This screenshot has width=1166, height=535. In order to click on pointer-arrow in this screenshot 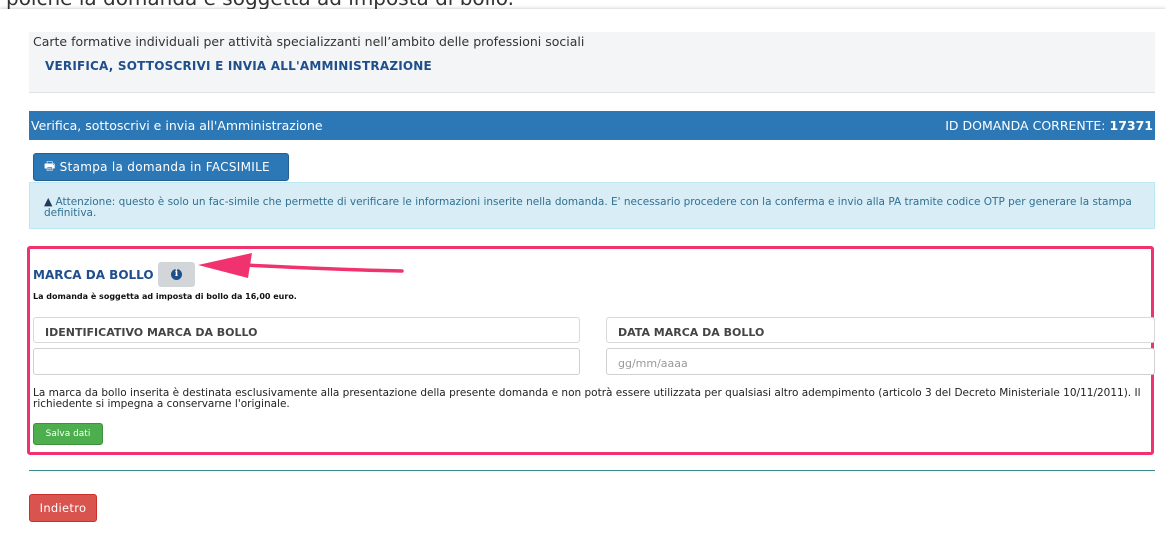, I will do `click(301, 265)`.